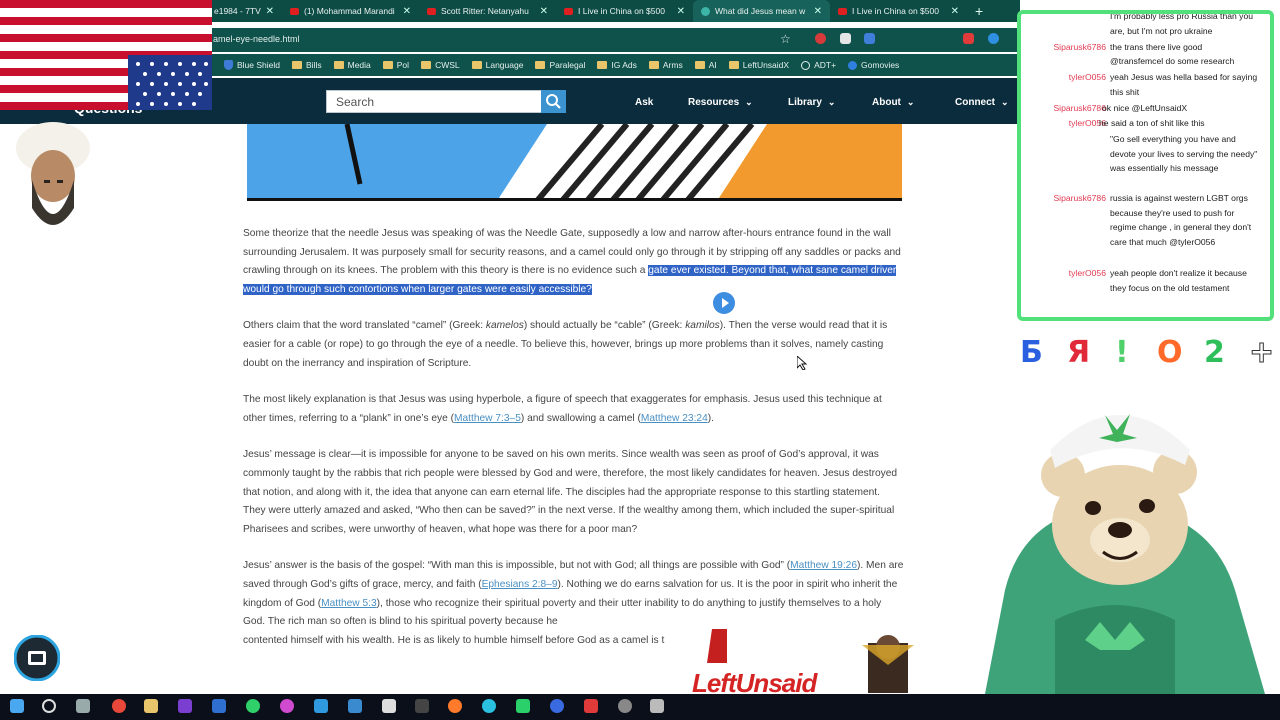 This screenshot has height=720, width=1280. I want to click on browser-tab: Scott Ritter: Netanyahu ✕, so click(487, 11).